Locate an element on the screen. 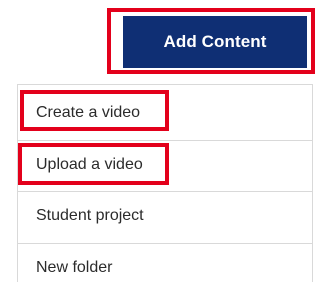  menu-item-new-folder: New folder is located at coordinates (165, 262).